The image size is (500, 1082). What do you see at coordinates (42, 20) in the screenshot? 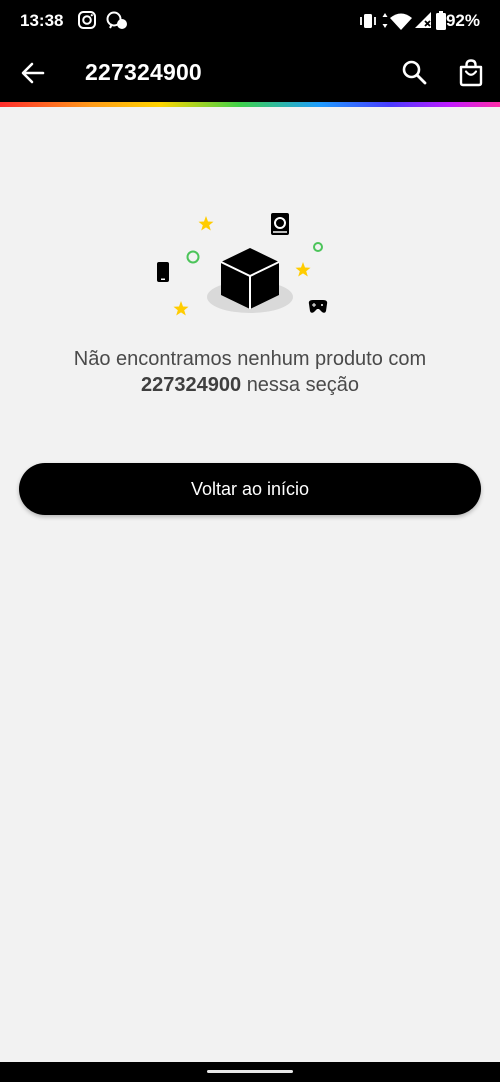
I see `status-time: 13:38` at bounding box center [42, 20].